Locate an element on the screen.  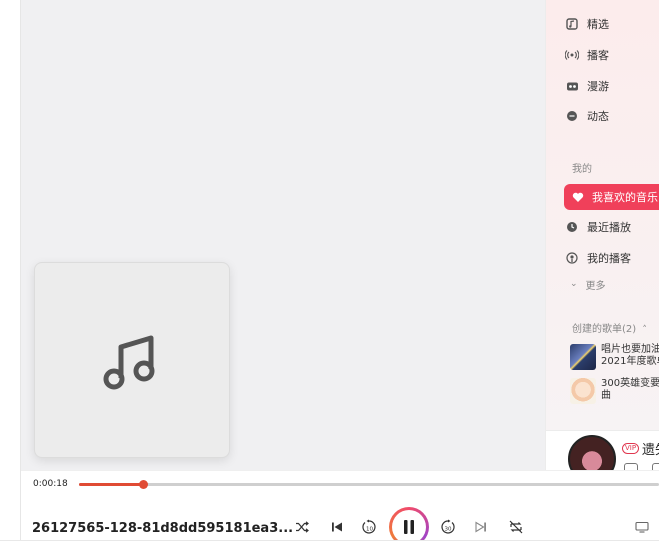
window-left-edge is located at coordinates (10, 270).